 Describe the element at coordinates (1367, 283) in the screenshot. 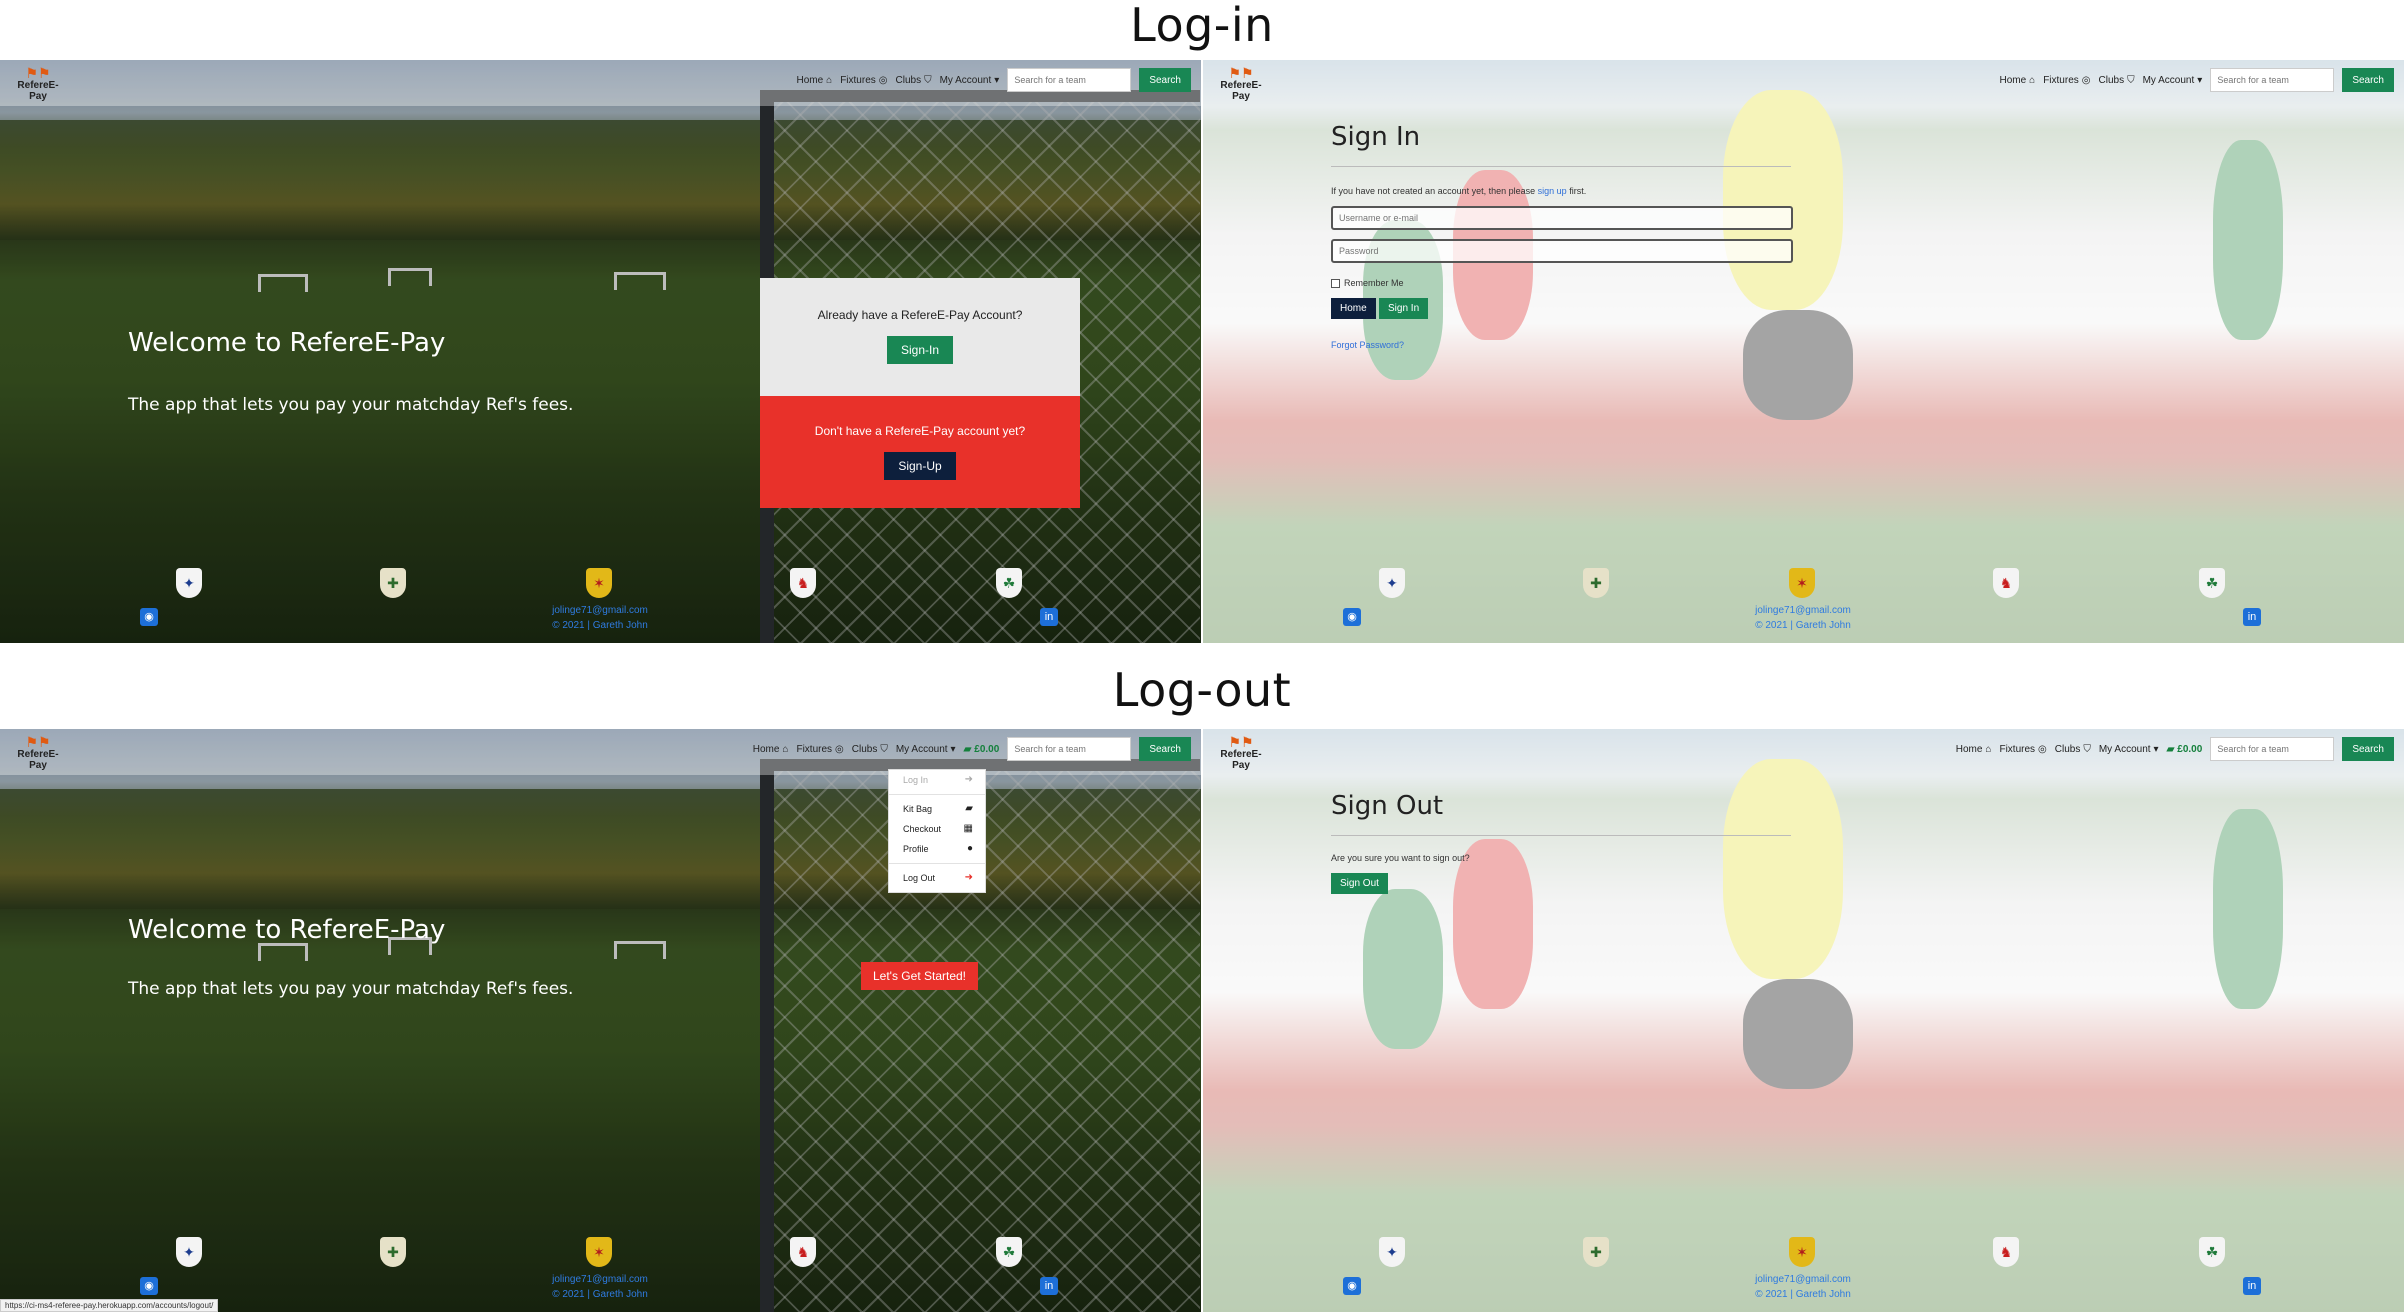

I see `remember-me: Remember Me` at that location.